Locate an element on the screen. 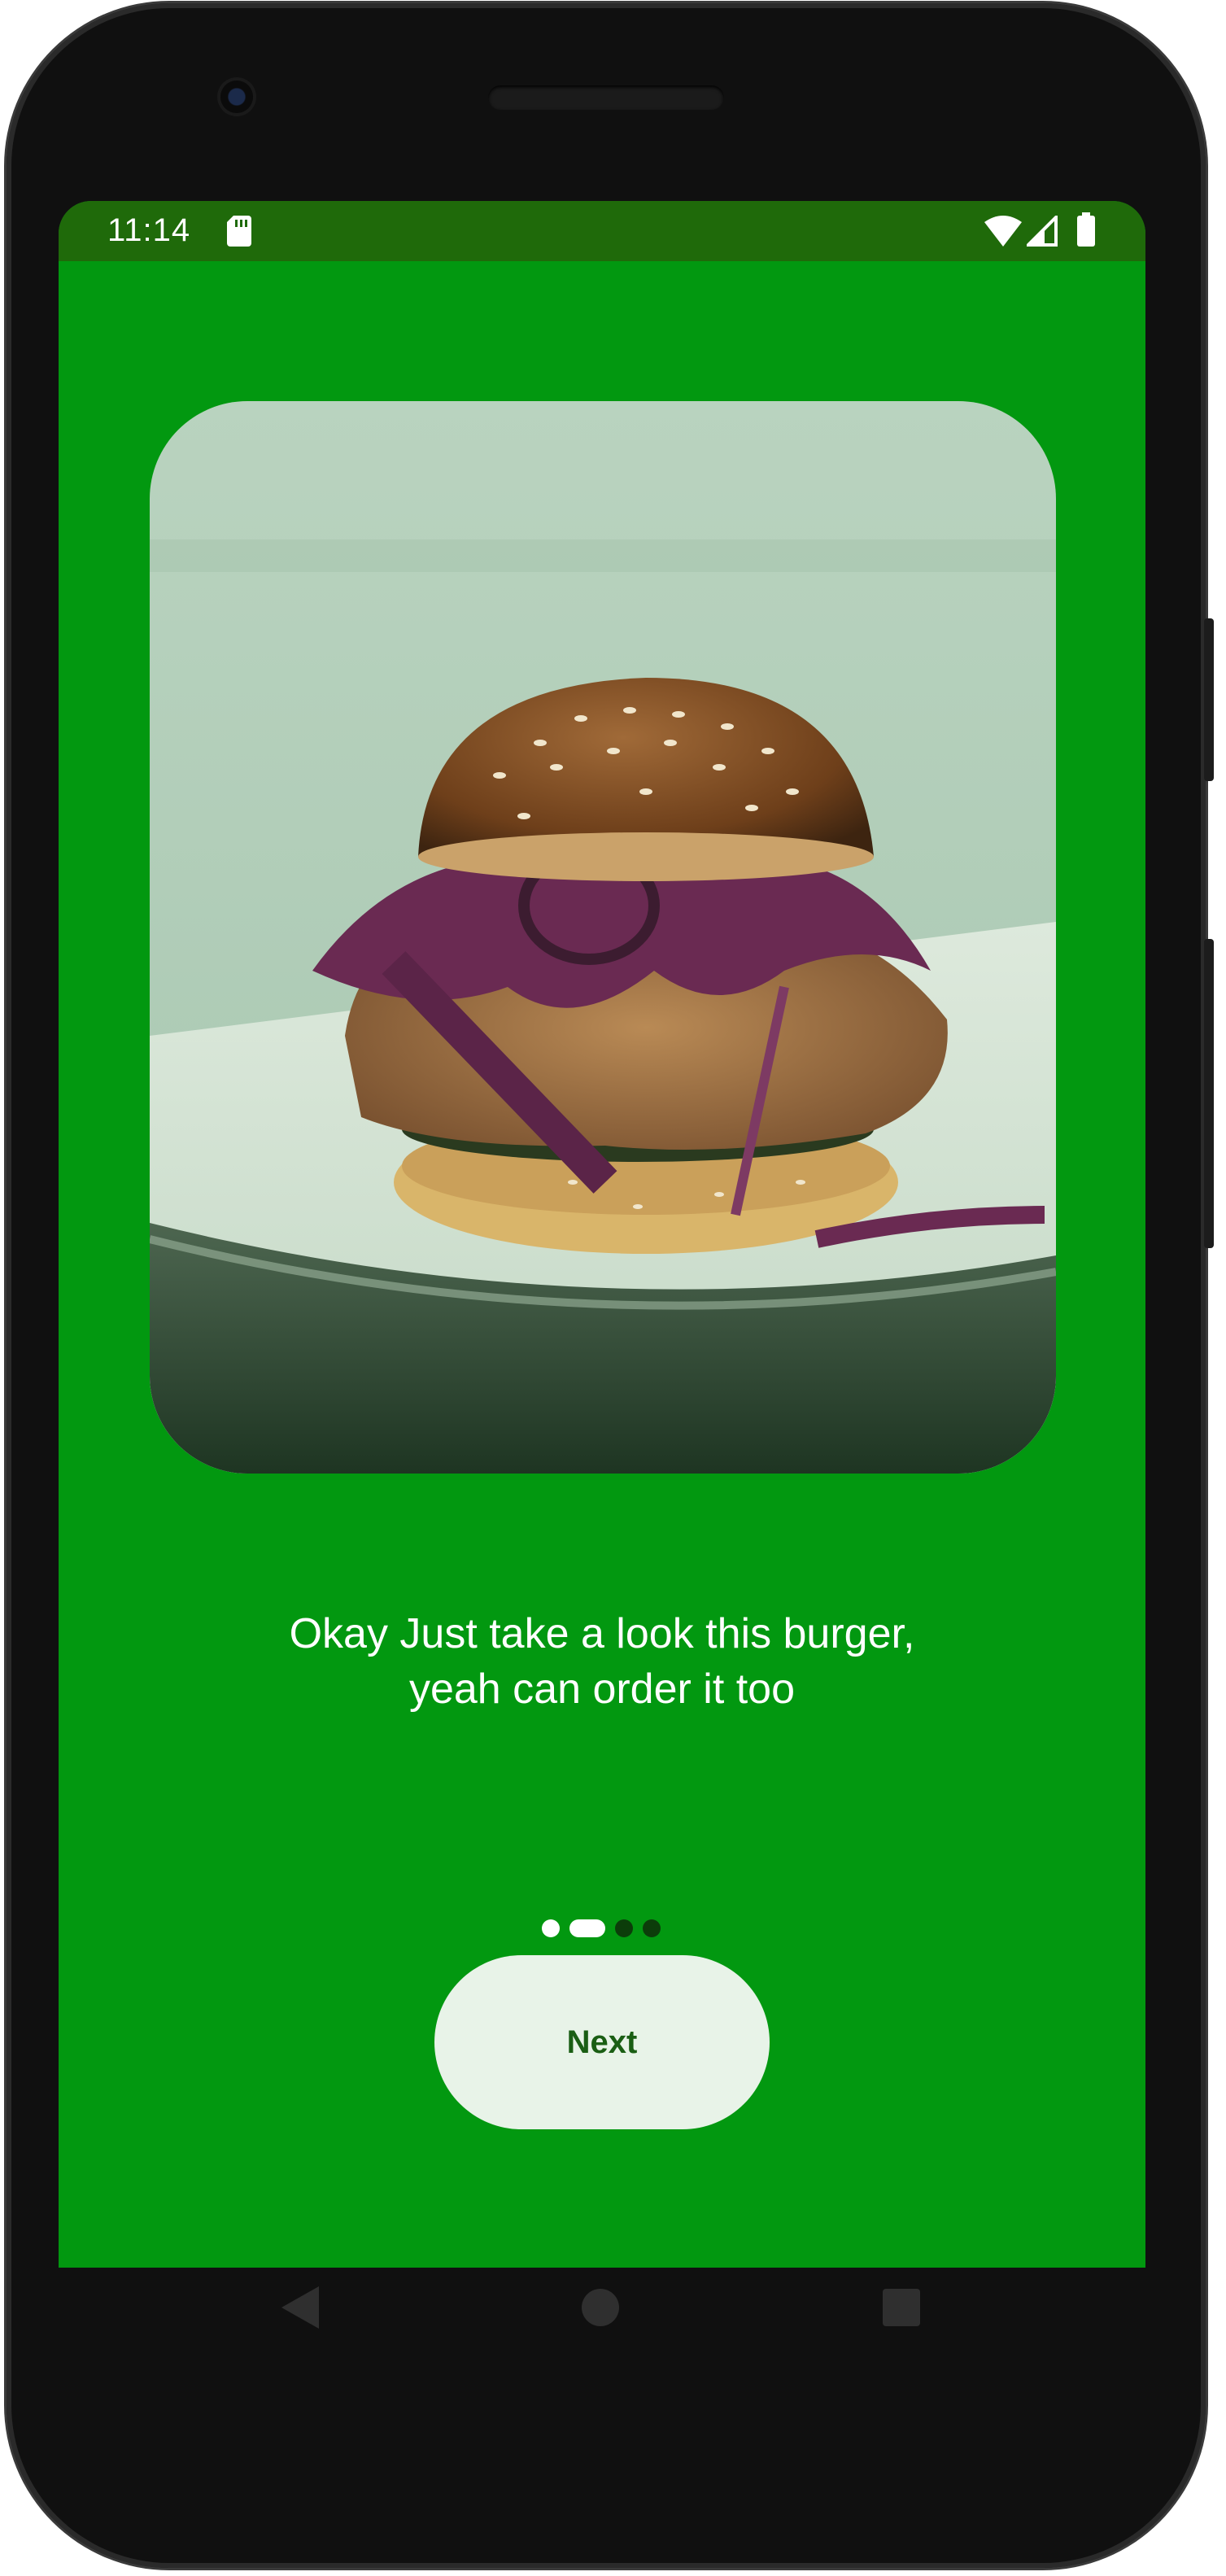  earpiece-speaker is located at coordinates (606, 97).